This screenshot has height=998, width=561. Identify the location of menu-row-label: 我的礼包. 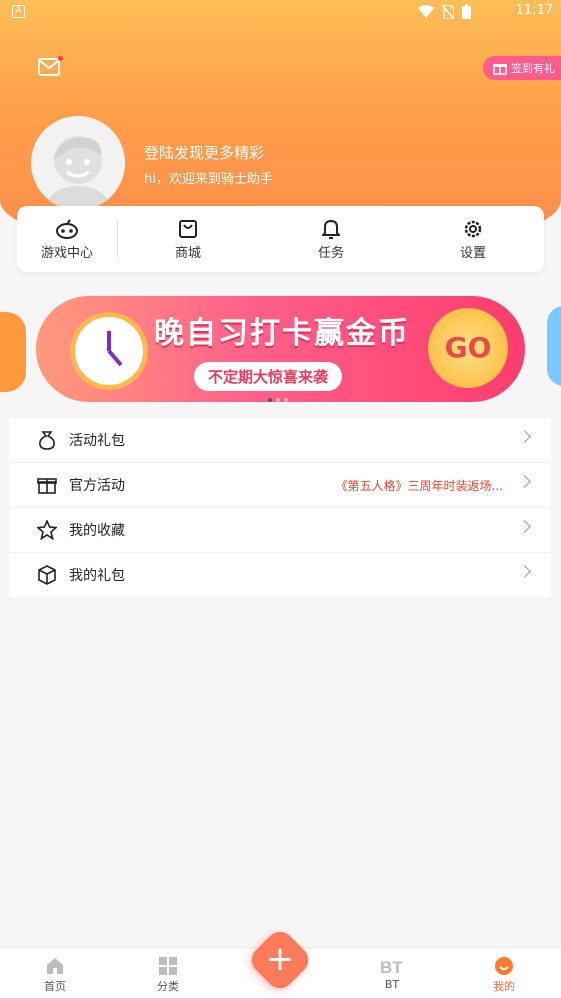
(97, 576).